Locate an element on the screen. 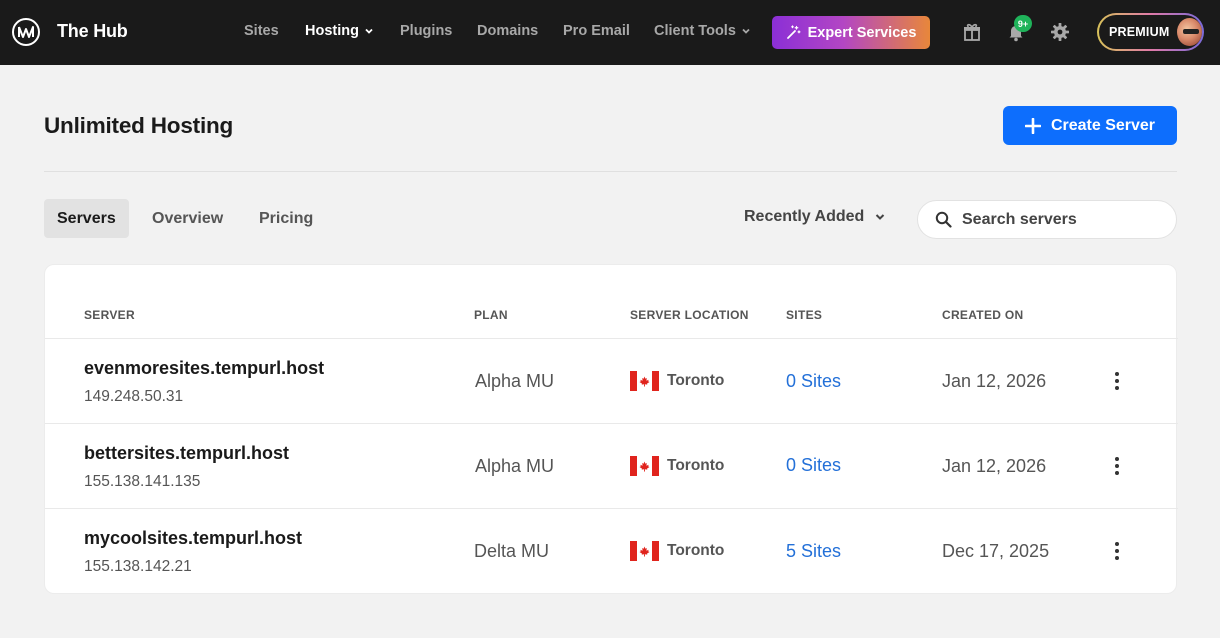 The image size is (1220, 638). expert-services-button: Expert Services is located at coordinates (851, 32).